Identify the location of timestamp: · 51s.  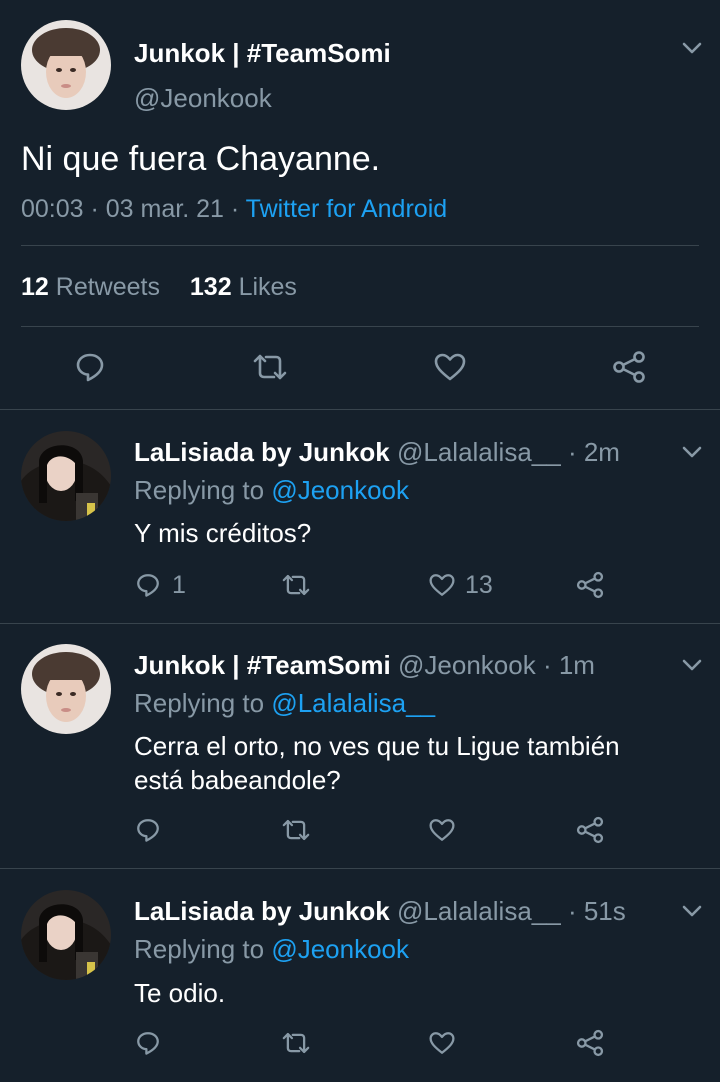
(596, 911).